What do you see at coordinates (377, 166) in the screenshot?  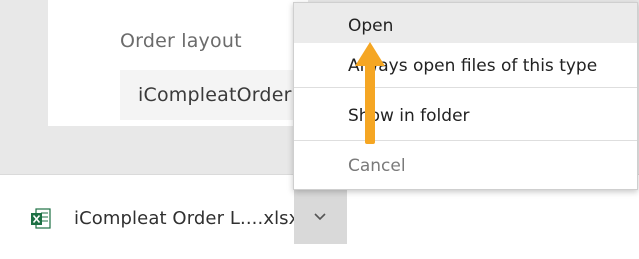 I see `menu-item-cancel-label: Cancel` at bounding box center [377, 166].